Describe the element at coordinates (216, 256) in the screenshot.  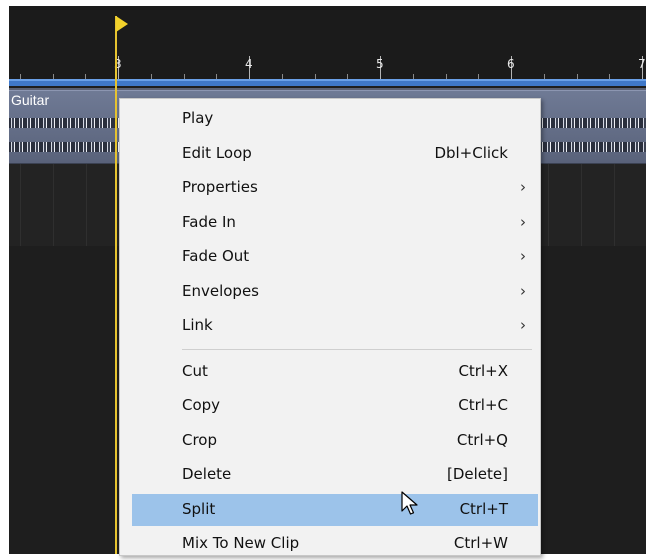
I see `menu-item-label: Fade Out` at that location.